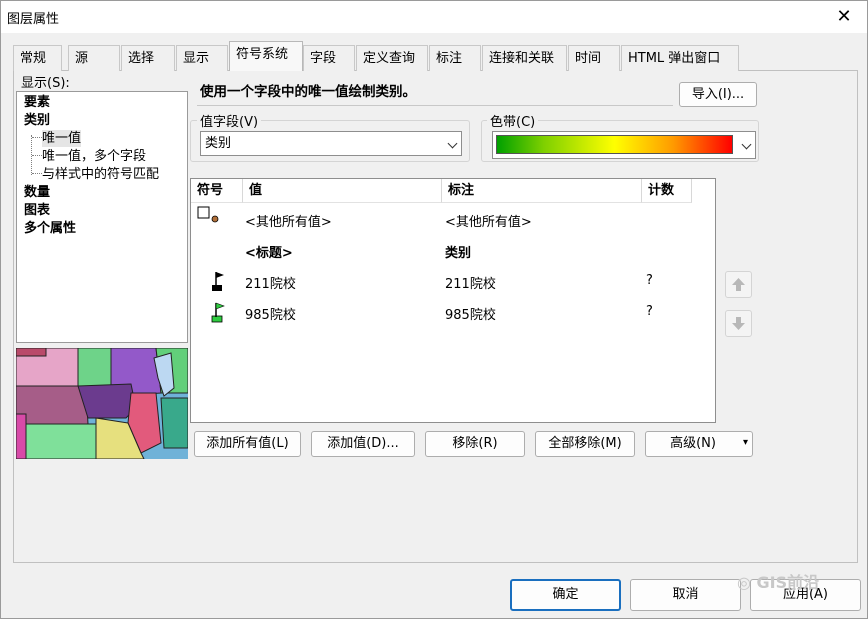  I want to click on title-bar: 图层属性 ✕, so click(434, 17).